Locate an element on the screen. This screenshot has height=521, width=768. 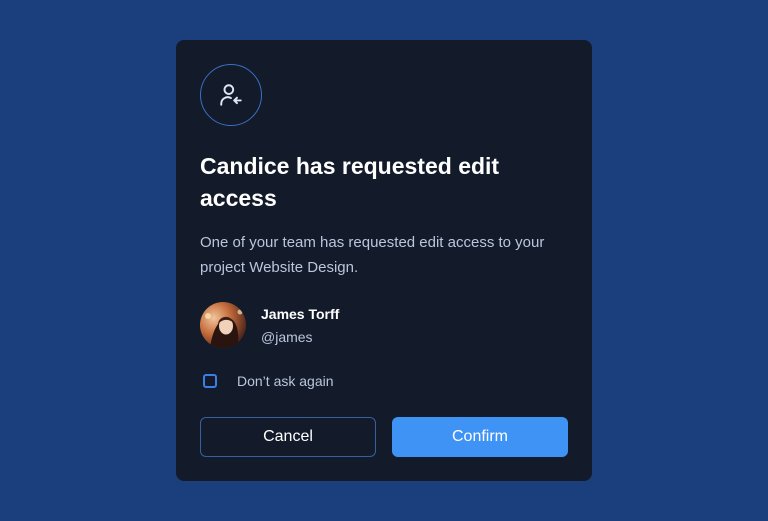
dont-ask-again-checkbox is located at coordinates (210, 381).